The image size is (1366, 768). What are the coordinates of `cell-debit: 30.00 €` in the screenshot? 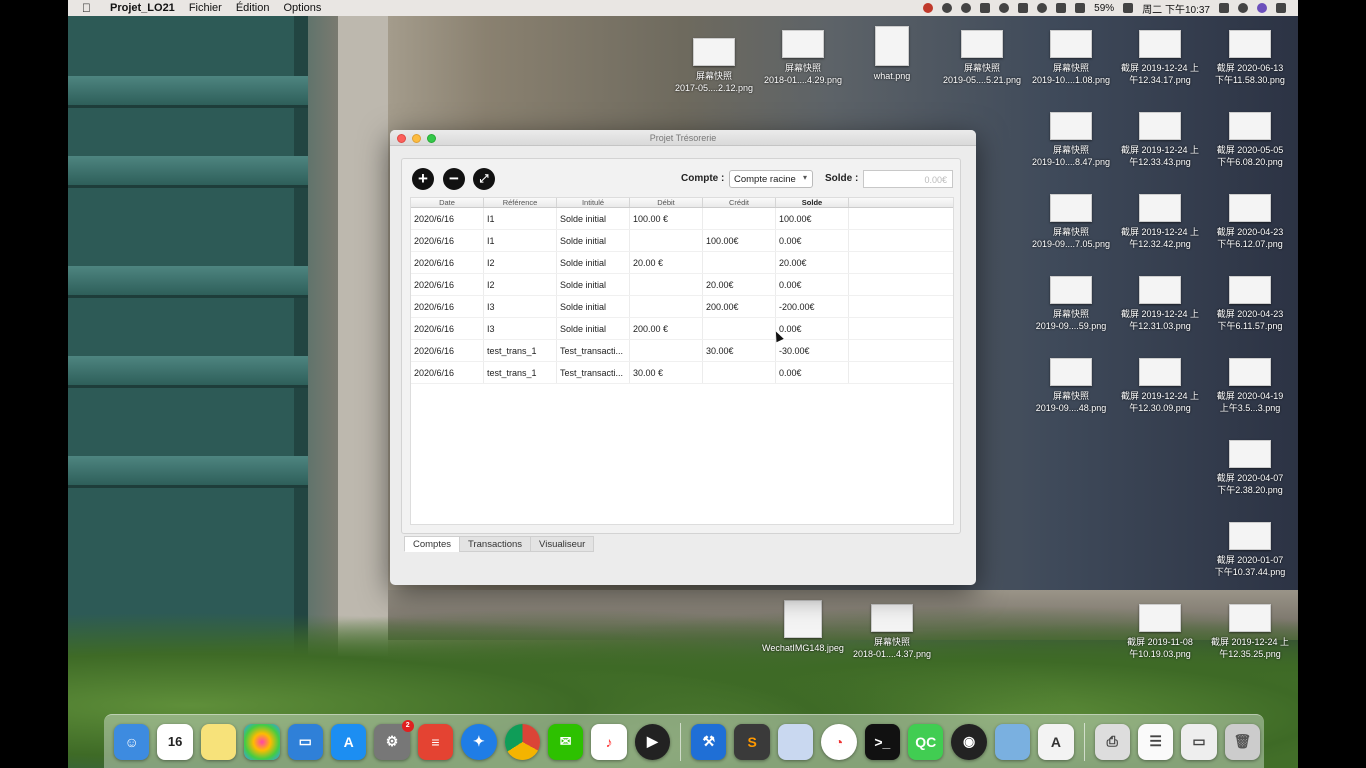 It's located at (666, 372).